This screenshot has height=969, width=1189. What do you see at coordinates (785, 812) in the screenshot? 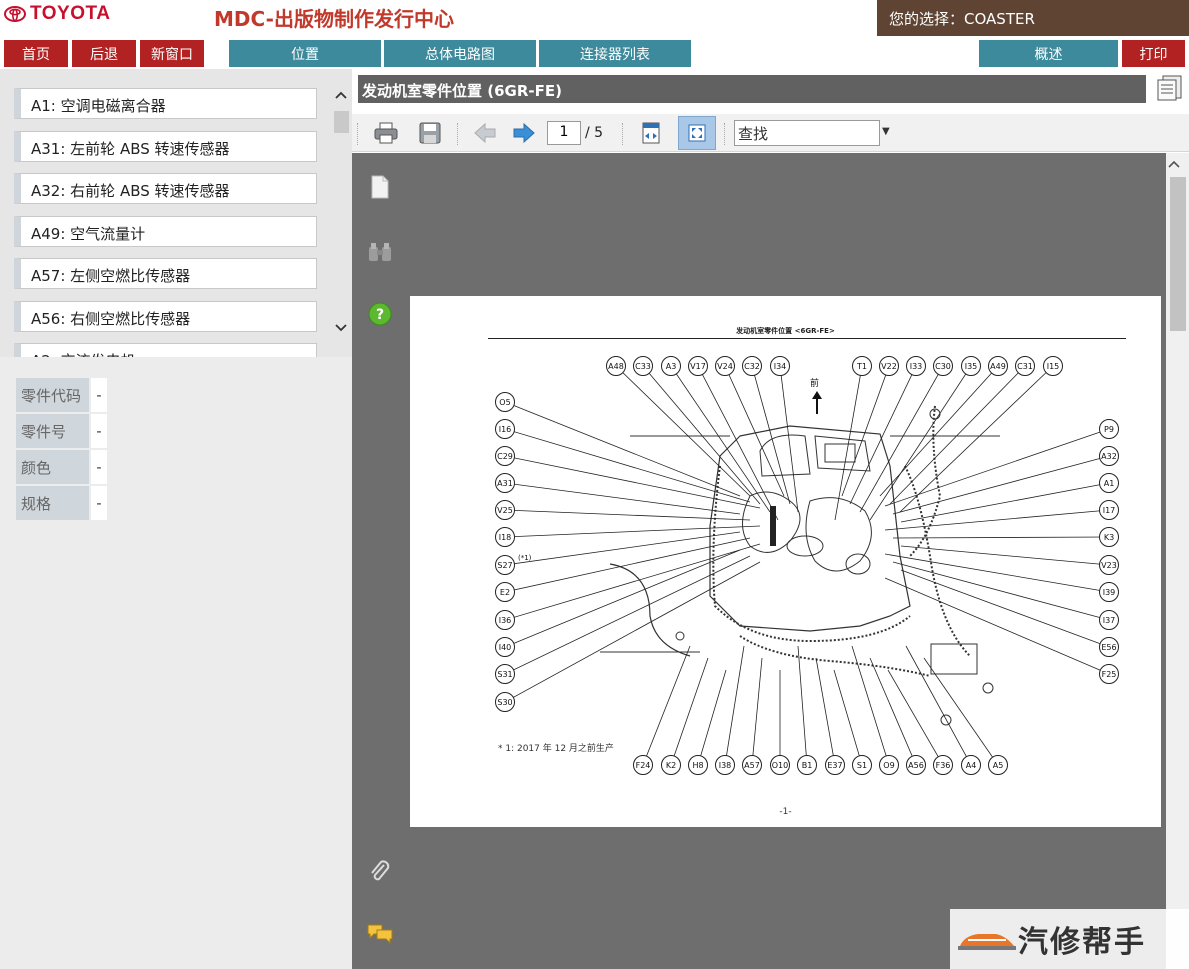
I see `page-number: -1-` at bounding box center [785, 812].